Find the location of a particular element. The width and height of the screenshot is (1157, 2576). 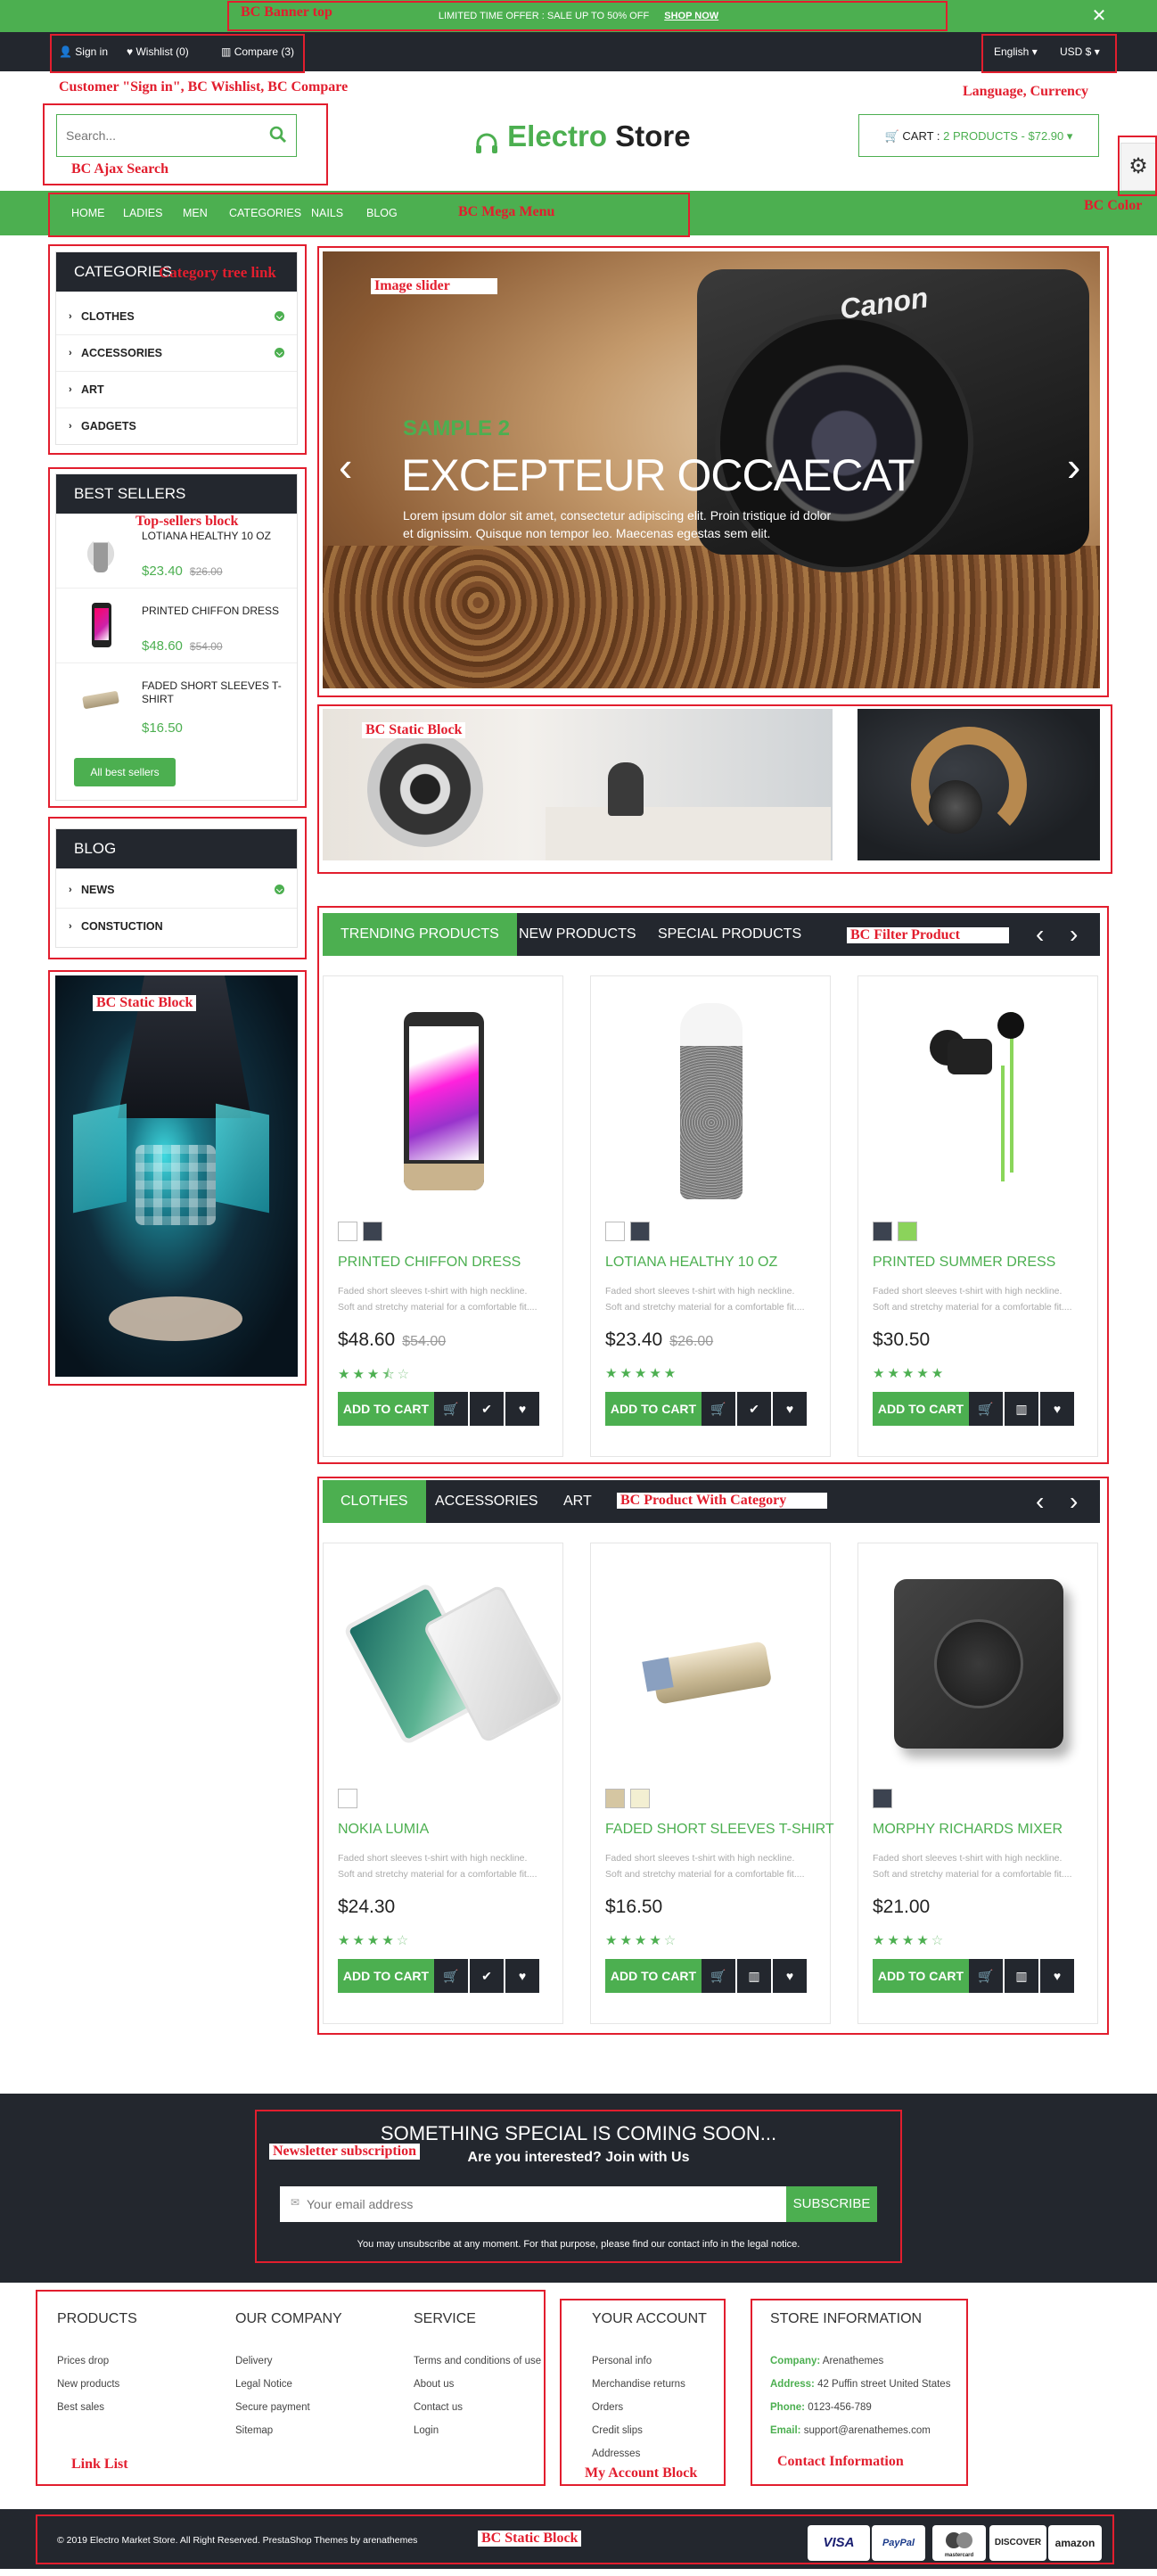

tab-clothes: CLOTHES is located at coordinates (374, 1501).